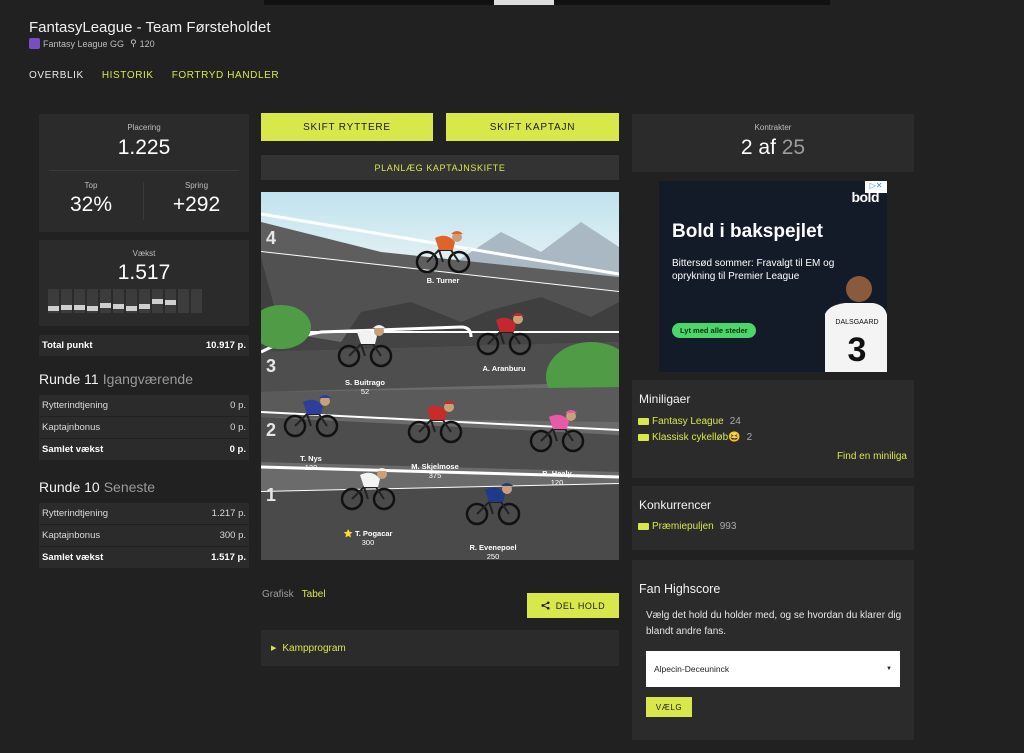  I want to click on vaekst-card: Vækst 1.517, so click(144, 283).